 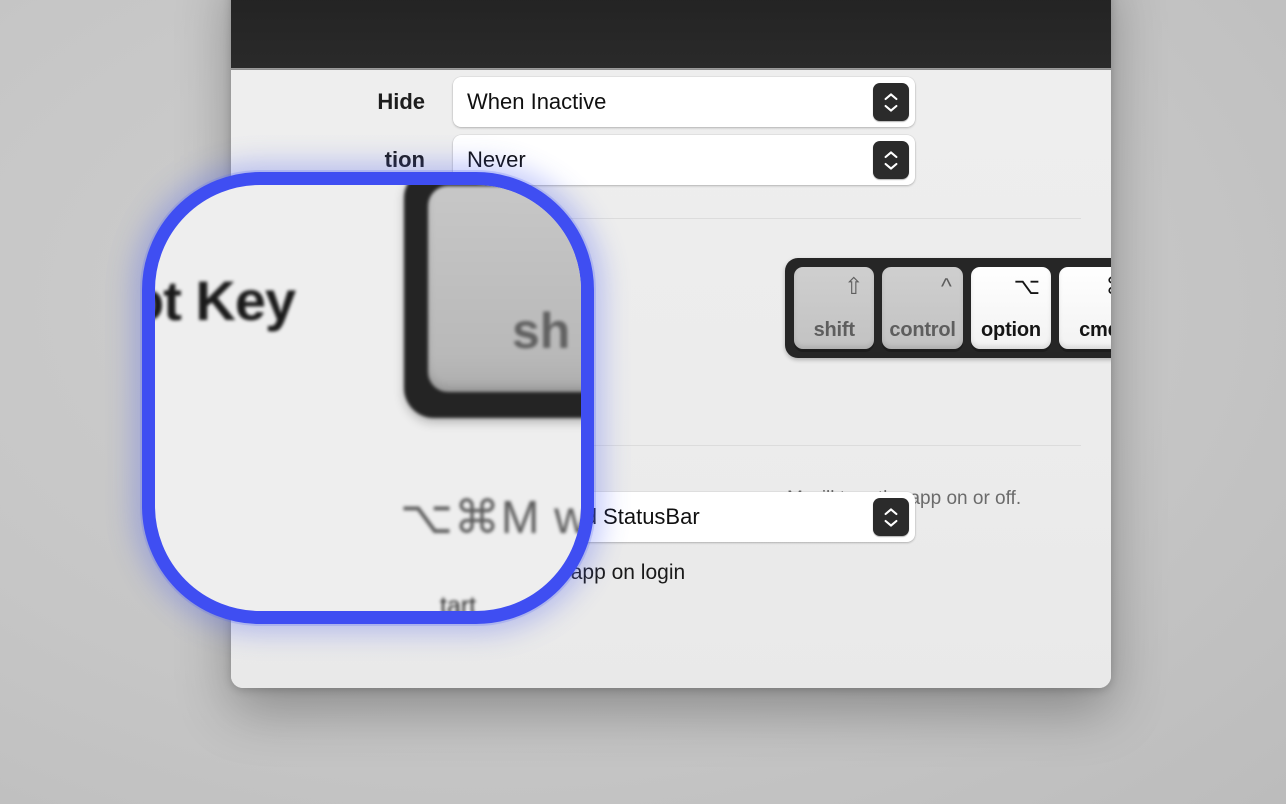 I want to click on hide-popup-stepper, so click(x=891, y=102).